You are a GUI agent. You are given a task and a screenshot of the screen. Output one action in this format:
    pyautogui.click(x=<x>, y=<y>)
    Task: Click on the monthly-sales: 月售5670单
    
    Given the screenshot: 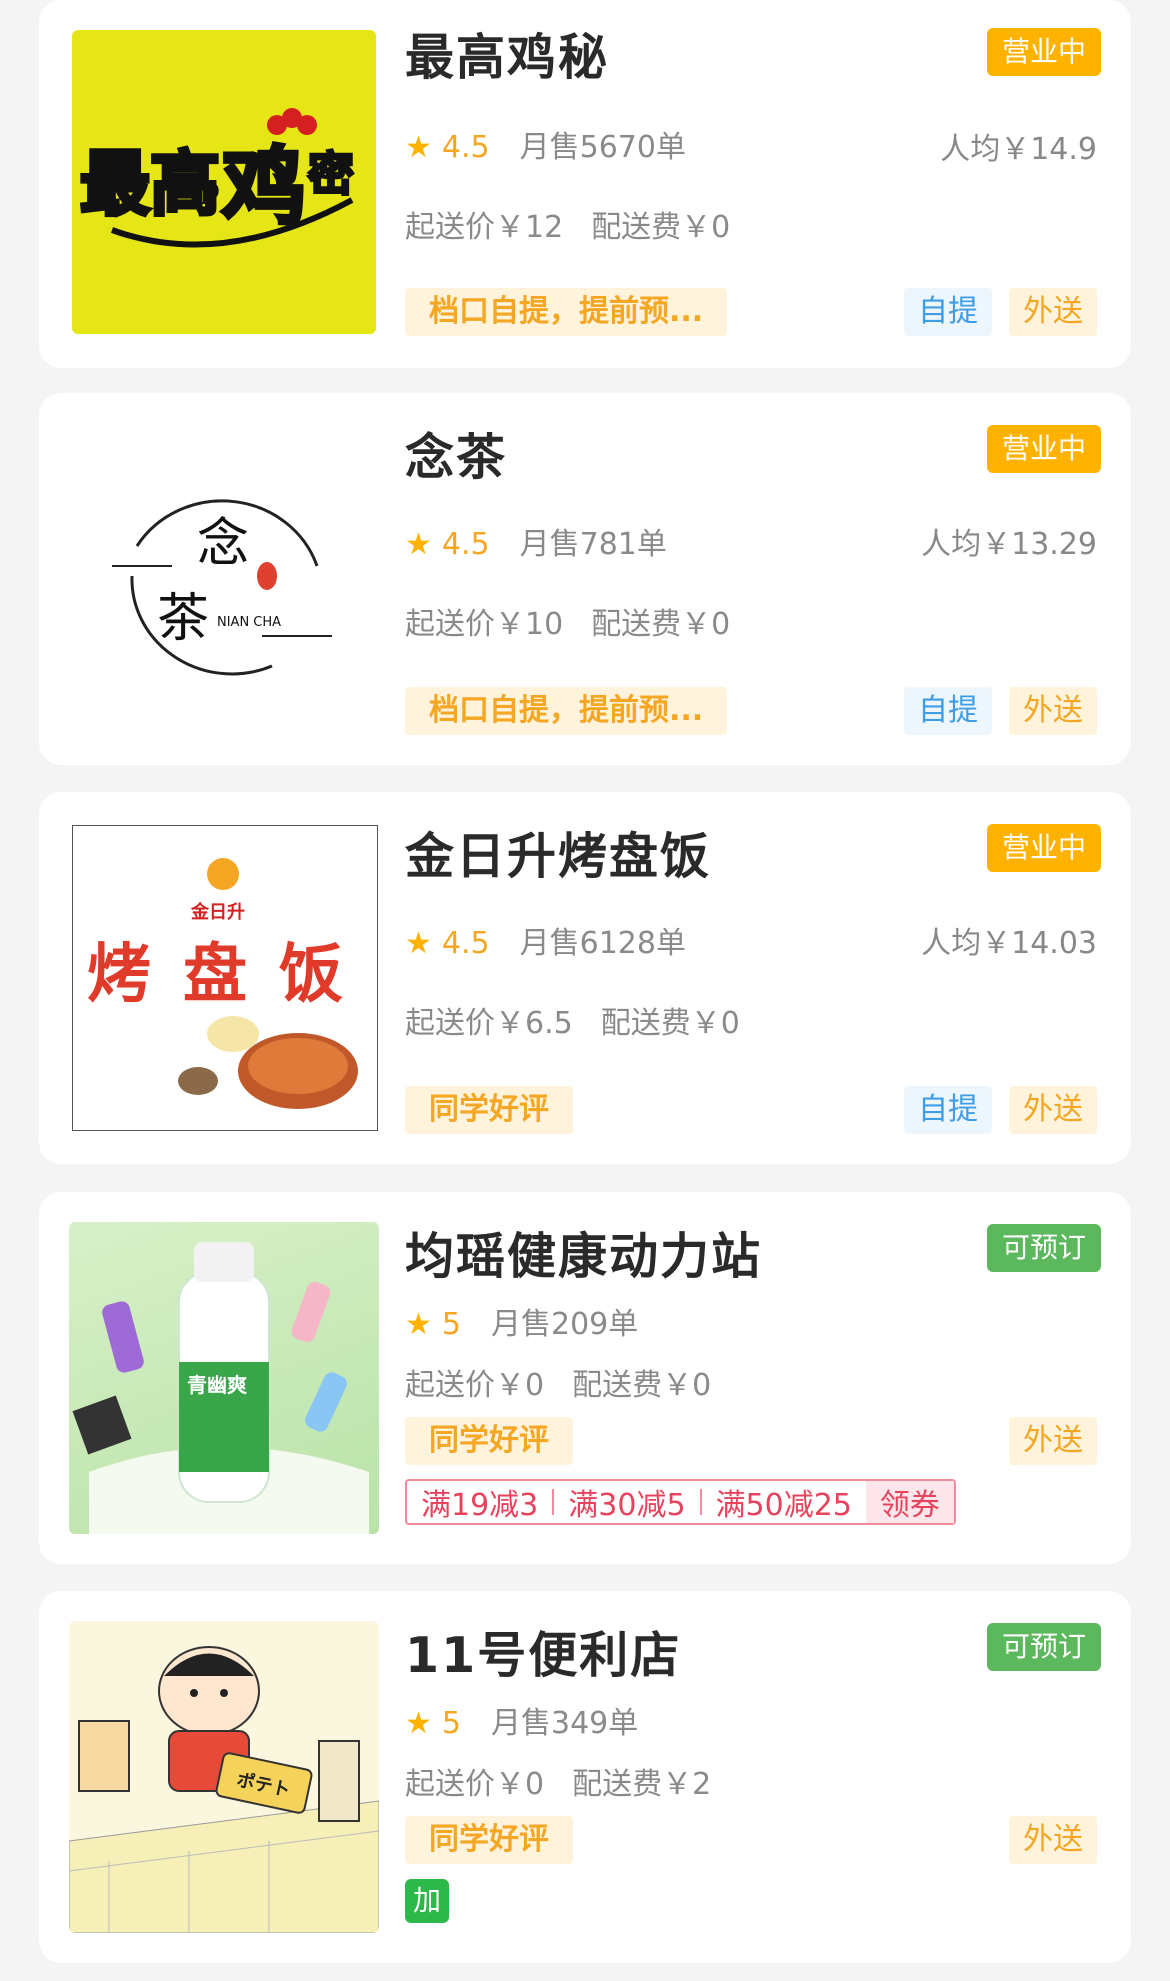 What is the action you would take?
    pyautogui.click(x=602, y=147)
    